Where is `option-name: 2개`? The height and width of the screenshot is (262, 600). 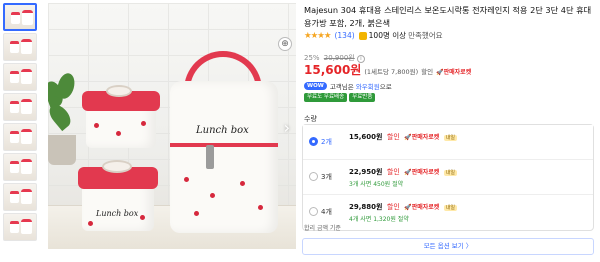
option-name: 2개 is located at coordinates (326, 142).